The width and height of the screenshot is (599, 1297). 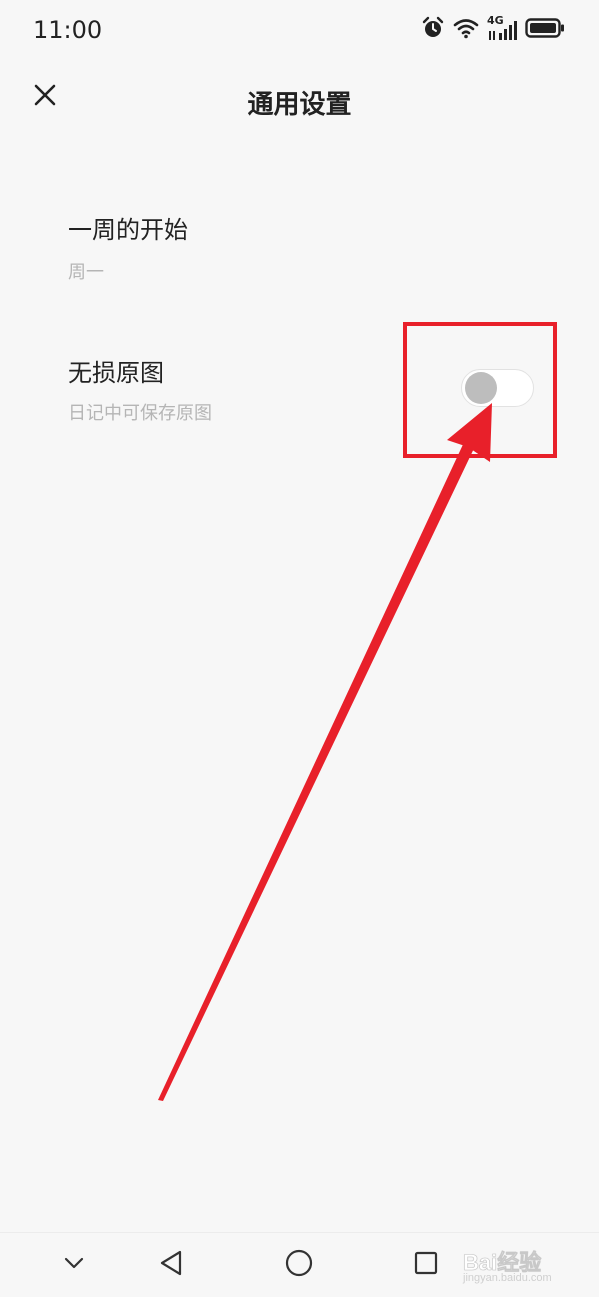 I want to click on recents-square-icon, so click(x=426, y=1265).